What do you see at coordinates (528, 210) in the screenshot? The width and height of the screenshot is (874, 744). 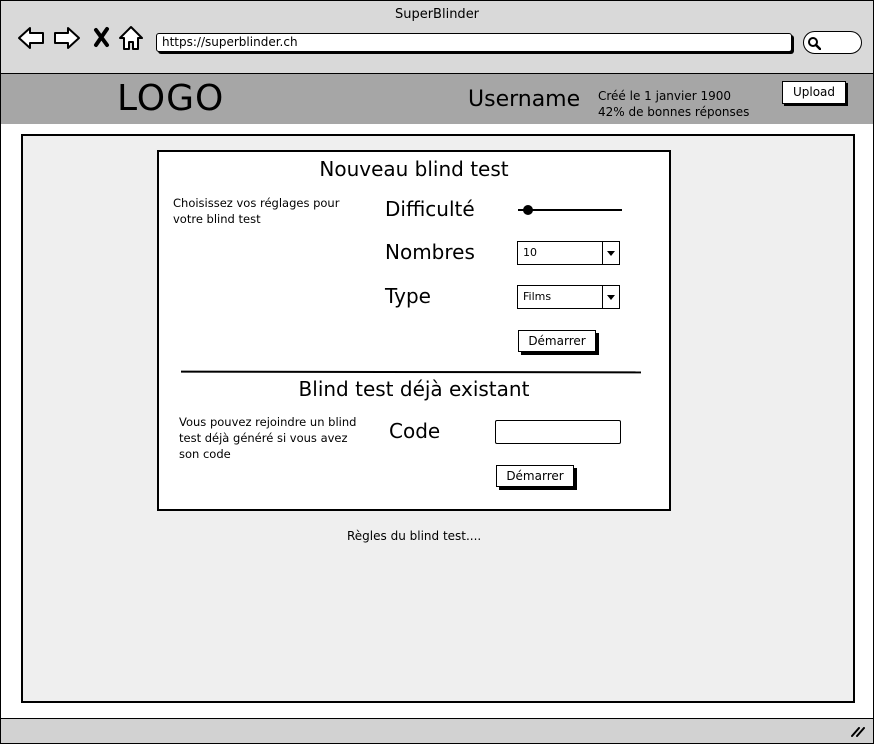 I see `difficulty-slider-handle` at bounding box center [528, 210].